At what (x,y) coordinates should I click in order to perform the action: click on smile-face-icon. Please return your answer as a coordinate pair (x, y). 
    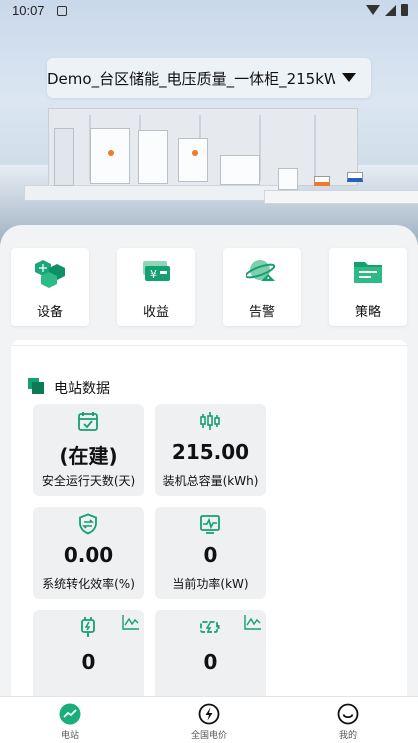
    Looking at the image, I should click on (348, 714).